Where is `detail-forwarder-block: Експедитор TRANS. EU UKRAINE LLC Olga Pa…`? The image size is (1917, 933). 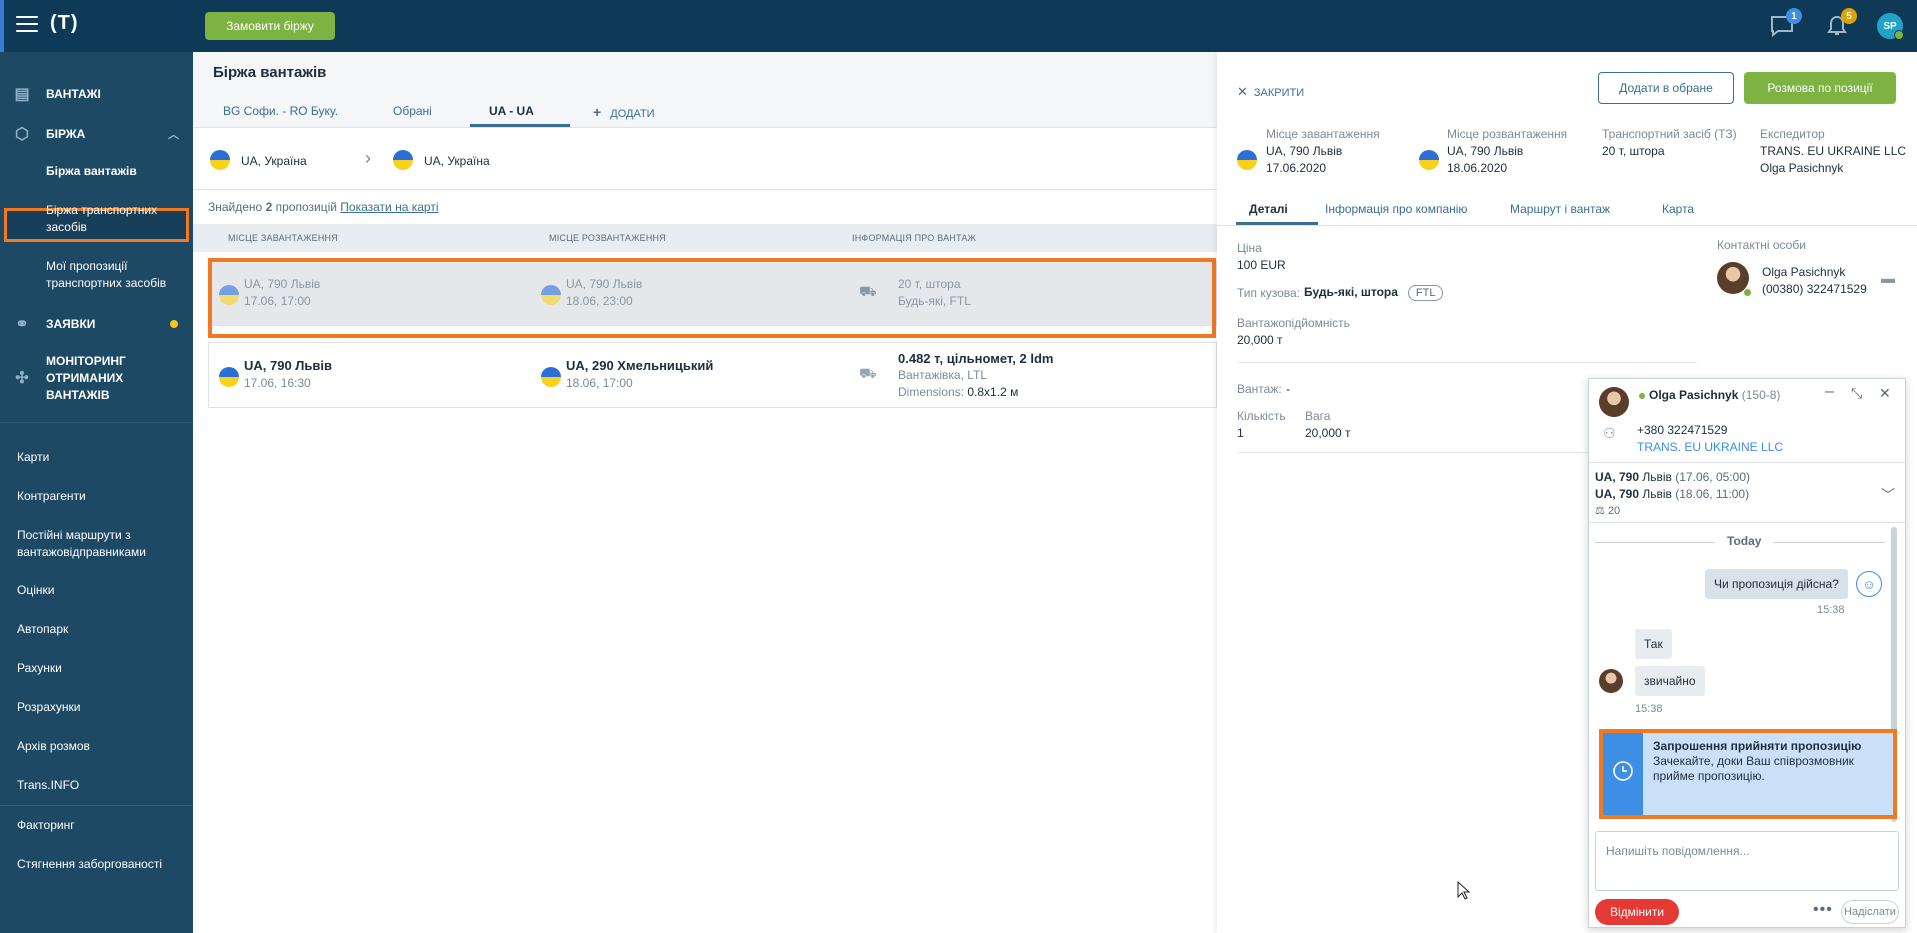
detail-forwarder-block: Експедитор TRANS. EU UKRAINE LLC Olga Pa… is located at coordinates (1833, 151).